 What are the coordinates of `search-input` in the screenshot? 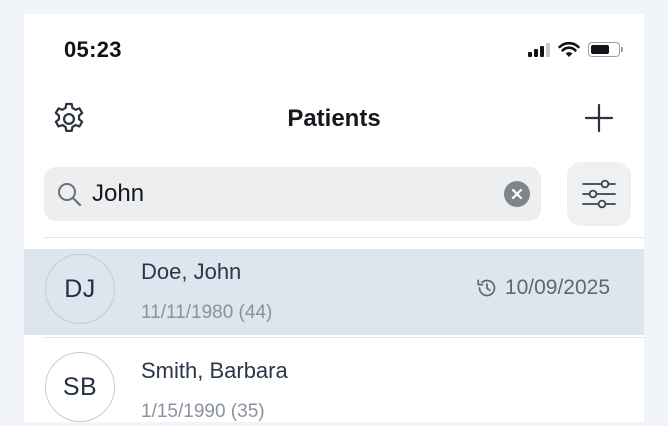 It's located at (292, 194).